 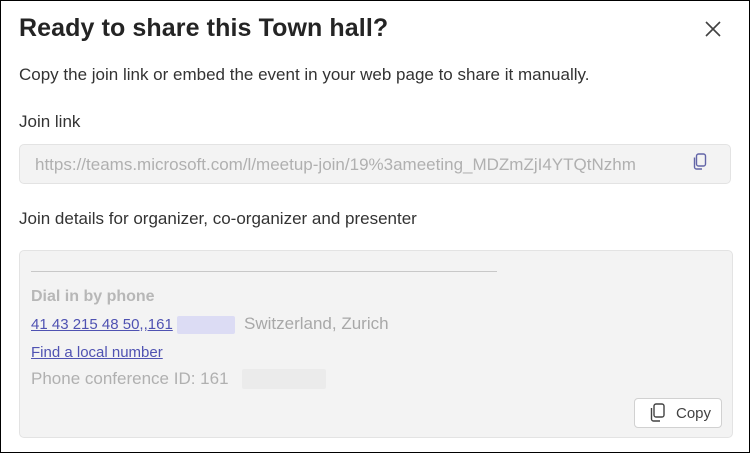 What do you see at coordinates (130, 378) in the screenshot?
I see `conference-id: Phone conference ID: 161` at bounding box center [130, 378].